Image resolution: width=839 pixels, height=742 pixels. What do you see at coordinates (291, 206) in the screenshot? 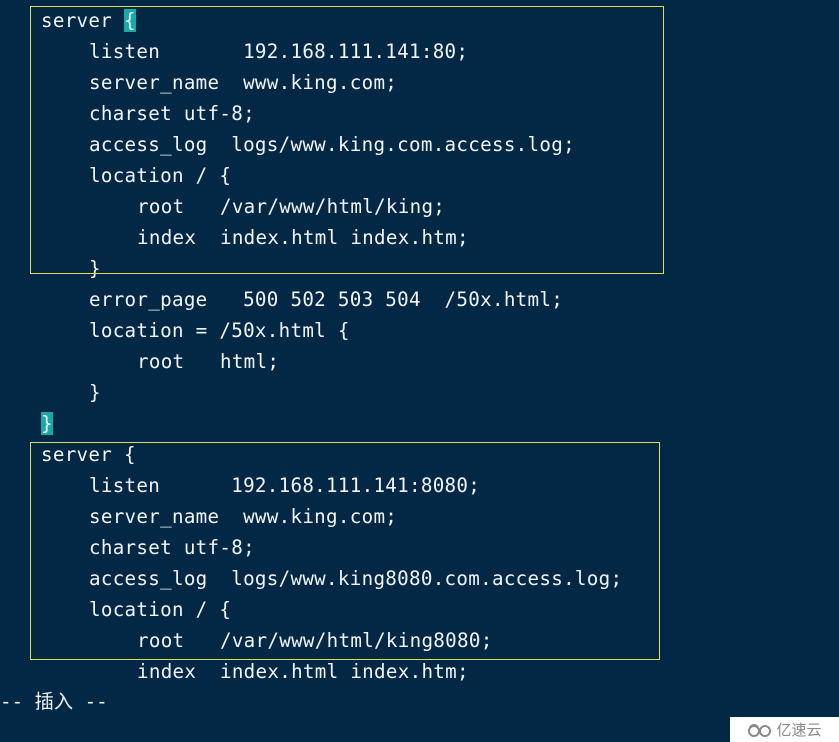
I see `code-line: root /var/www/html/king;` at bounding box center [291, 206].